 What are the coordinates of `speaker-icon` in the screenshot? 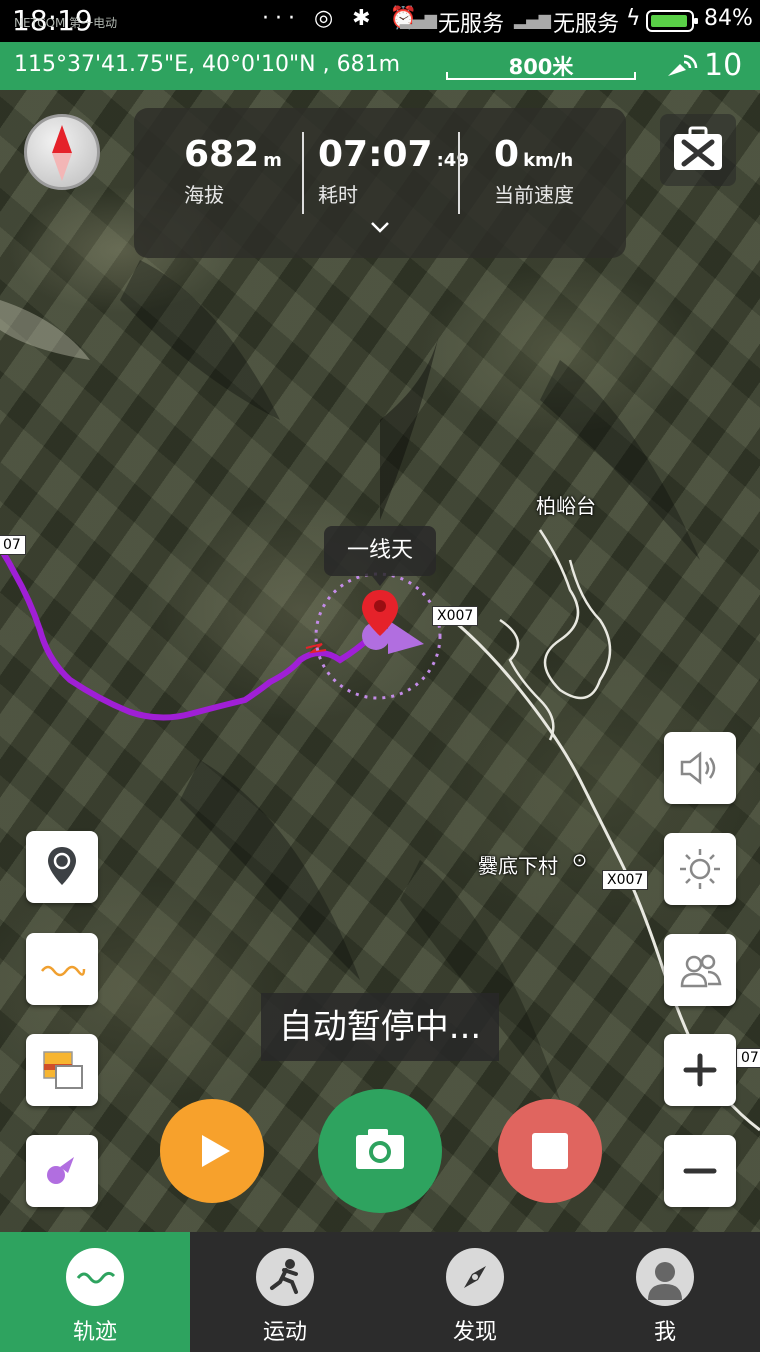 It's located at (698, 768).